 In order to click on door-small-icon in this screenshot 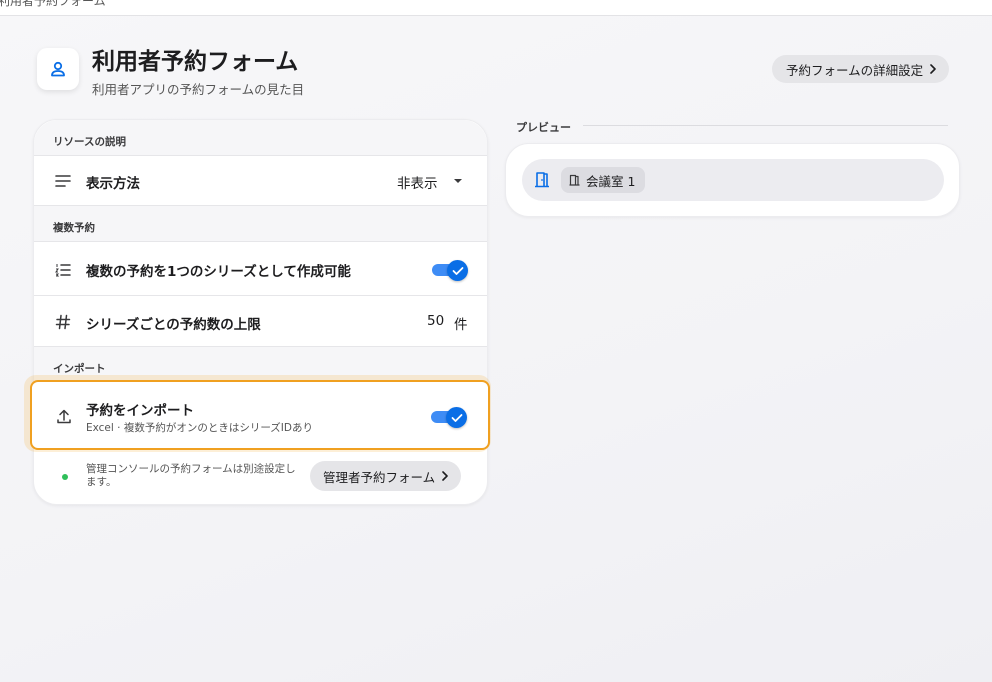, I will do `click(574, 180)`.